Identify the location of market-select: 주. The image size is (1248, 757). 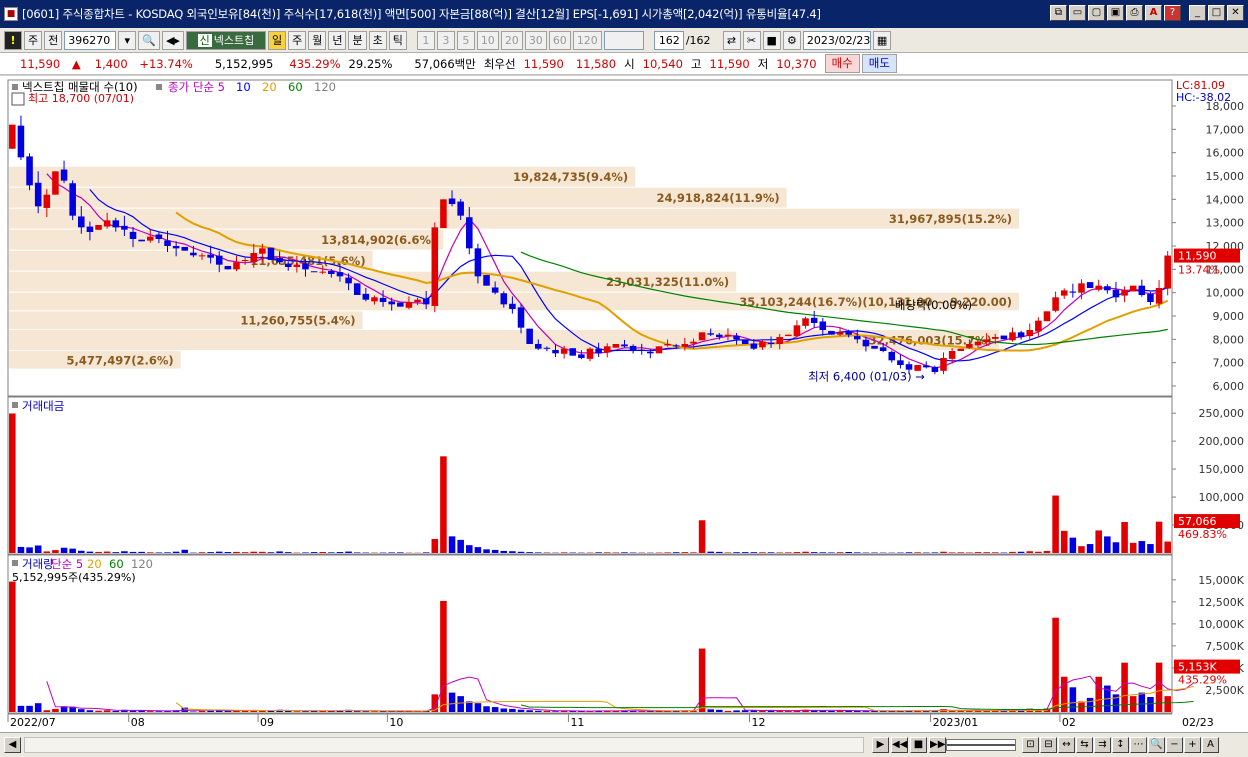
(33, 40).